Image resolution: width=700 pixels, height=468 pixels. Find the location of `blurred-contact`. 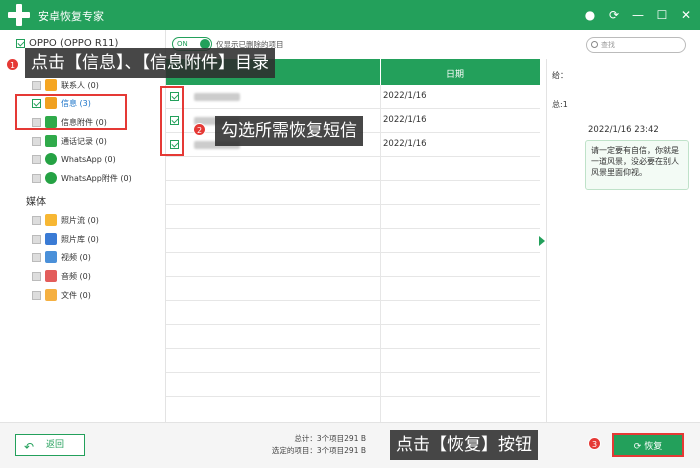

blurred-contact is located at coordinates (217, 97).